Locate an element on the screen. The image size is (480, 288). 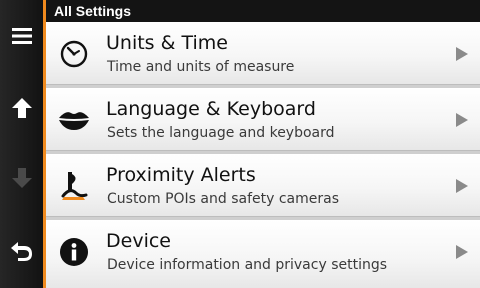
lips-icon is located at coordinates (74, 120).